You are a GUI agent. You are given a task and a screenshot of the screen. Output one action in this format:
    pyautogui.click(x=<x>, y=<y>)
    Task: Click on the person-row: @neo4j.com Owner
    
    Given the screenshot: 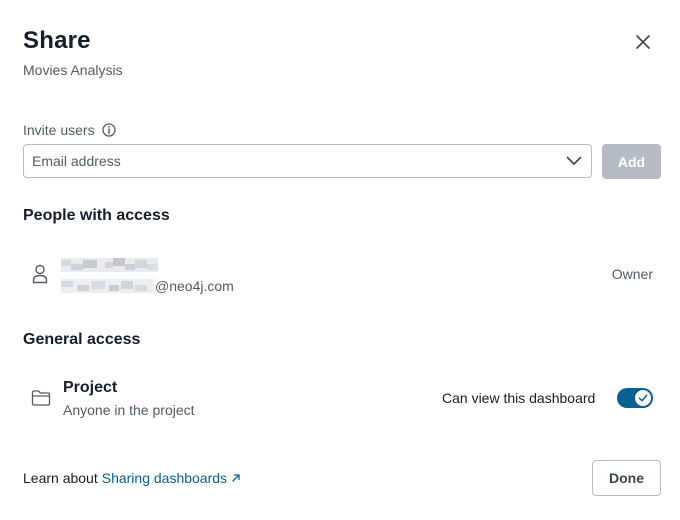 What is the action you would take?
    pyautogui.click(x=341, y=275)
    